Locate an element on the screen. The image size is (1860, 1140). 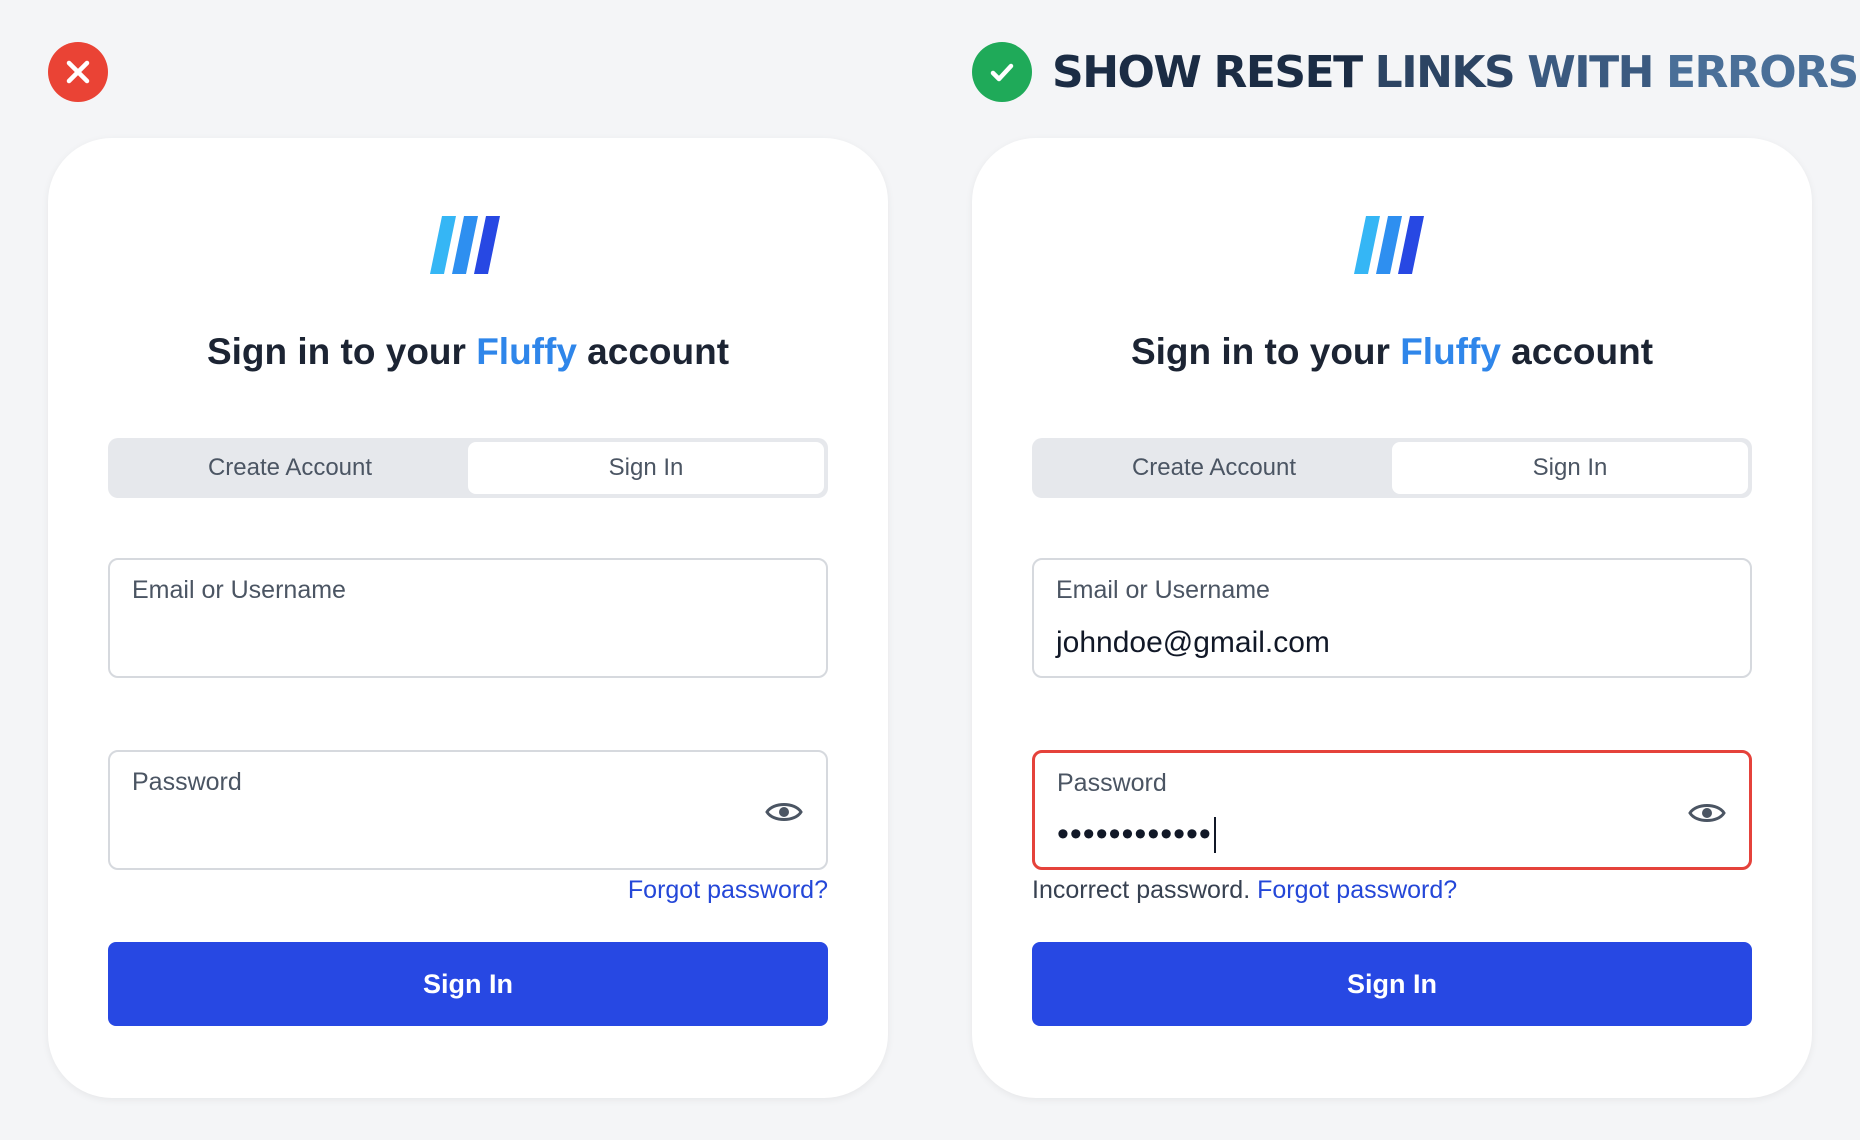
password-field: Password •••••••••••• is located at coordinates (1392, 810).